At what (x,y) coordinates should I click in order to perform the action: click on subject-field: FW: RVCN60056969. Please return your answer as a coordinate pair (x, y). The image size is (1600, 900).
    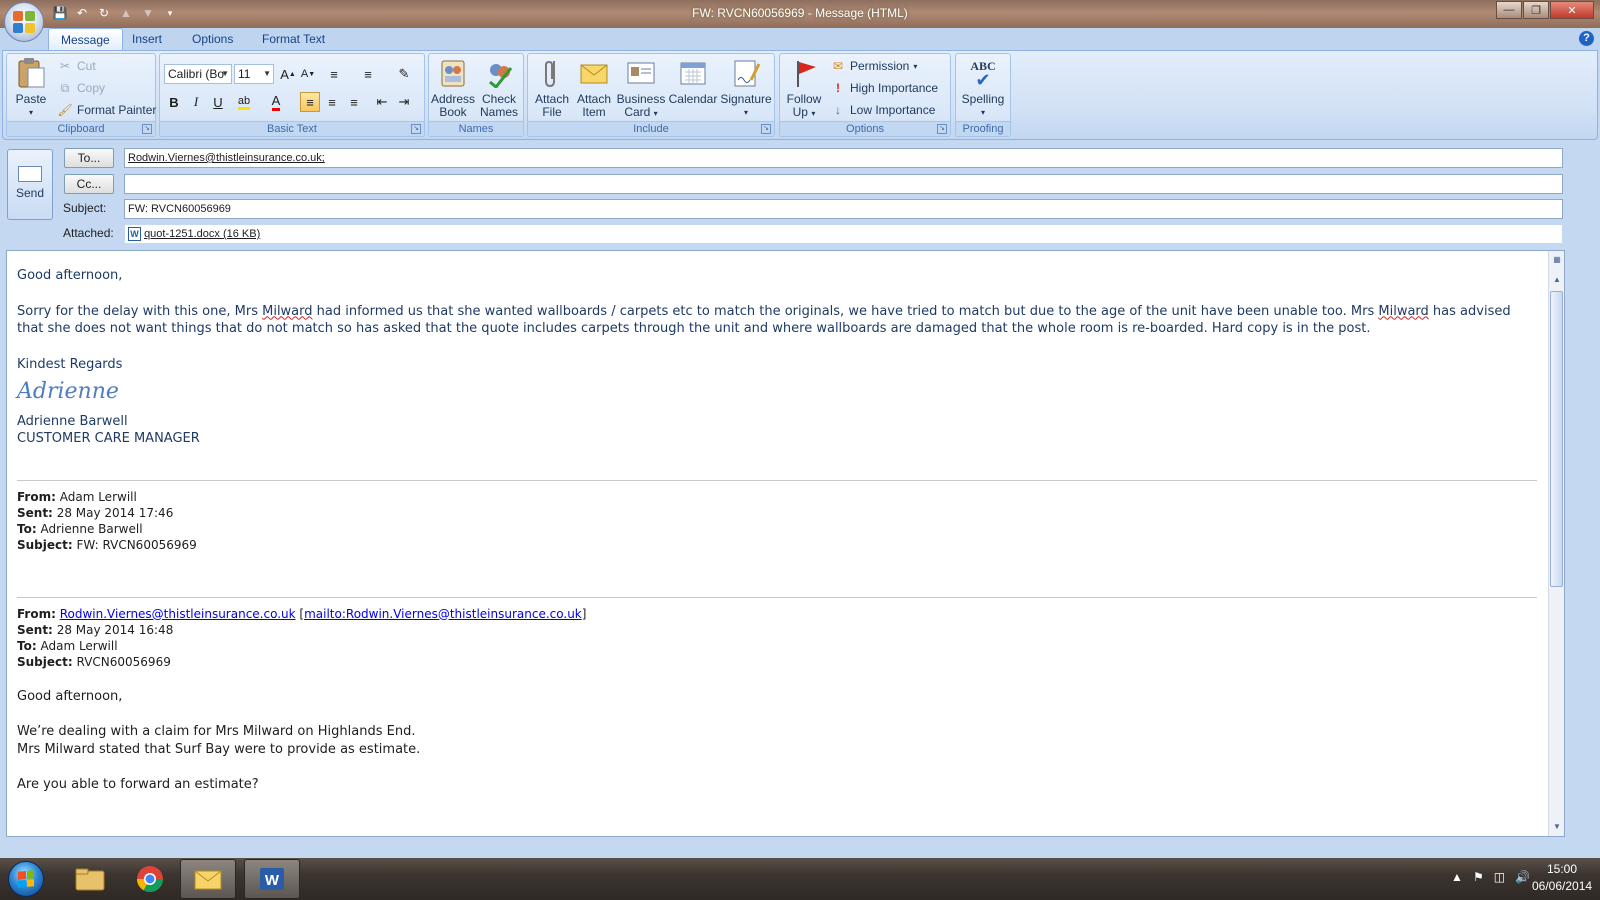
    Looking at the image, I should click on (843, 209).